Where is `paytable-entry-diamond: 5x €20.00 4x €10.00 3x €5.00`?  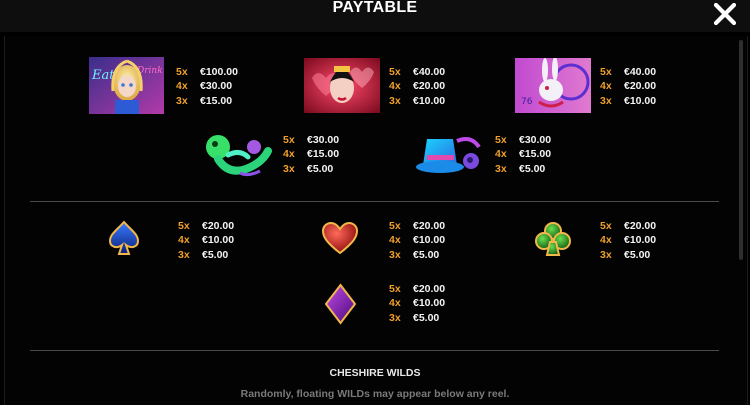 paytable-entry-diamond: 5x €20.00 4x €10.00 3x €5.00 is located at coordinates (417, 303).